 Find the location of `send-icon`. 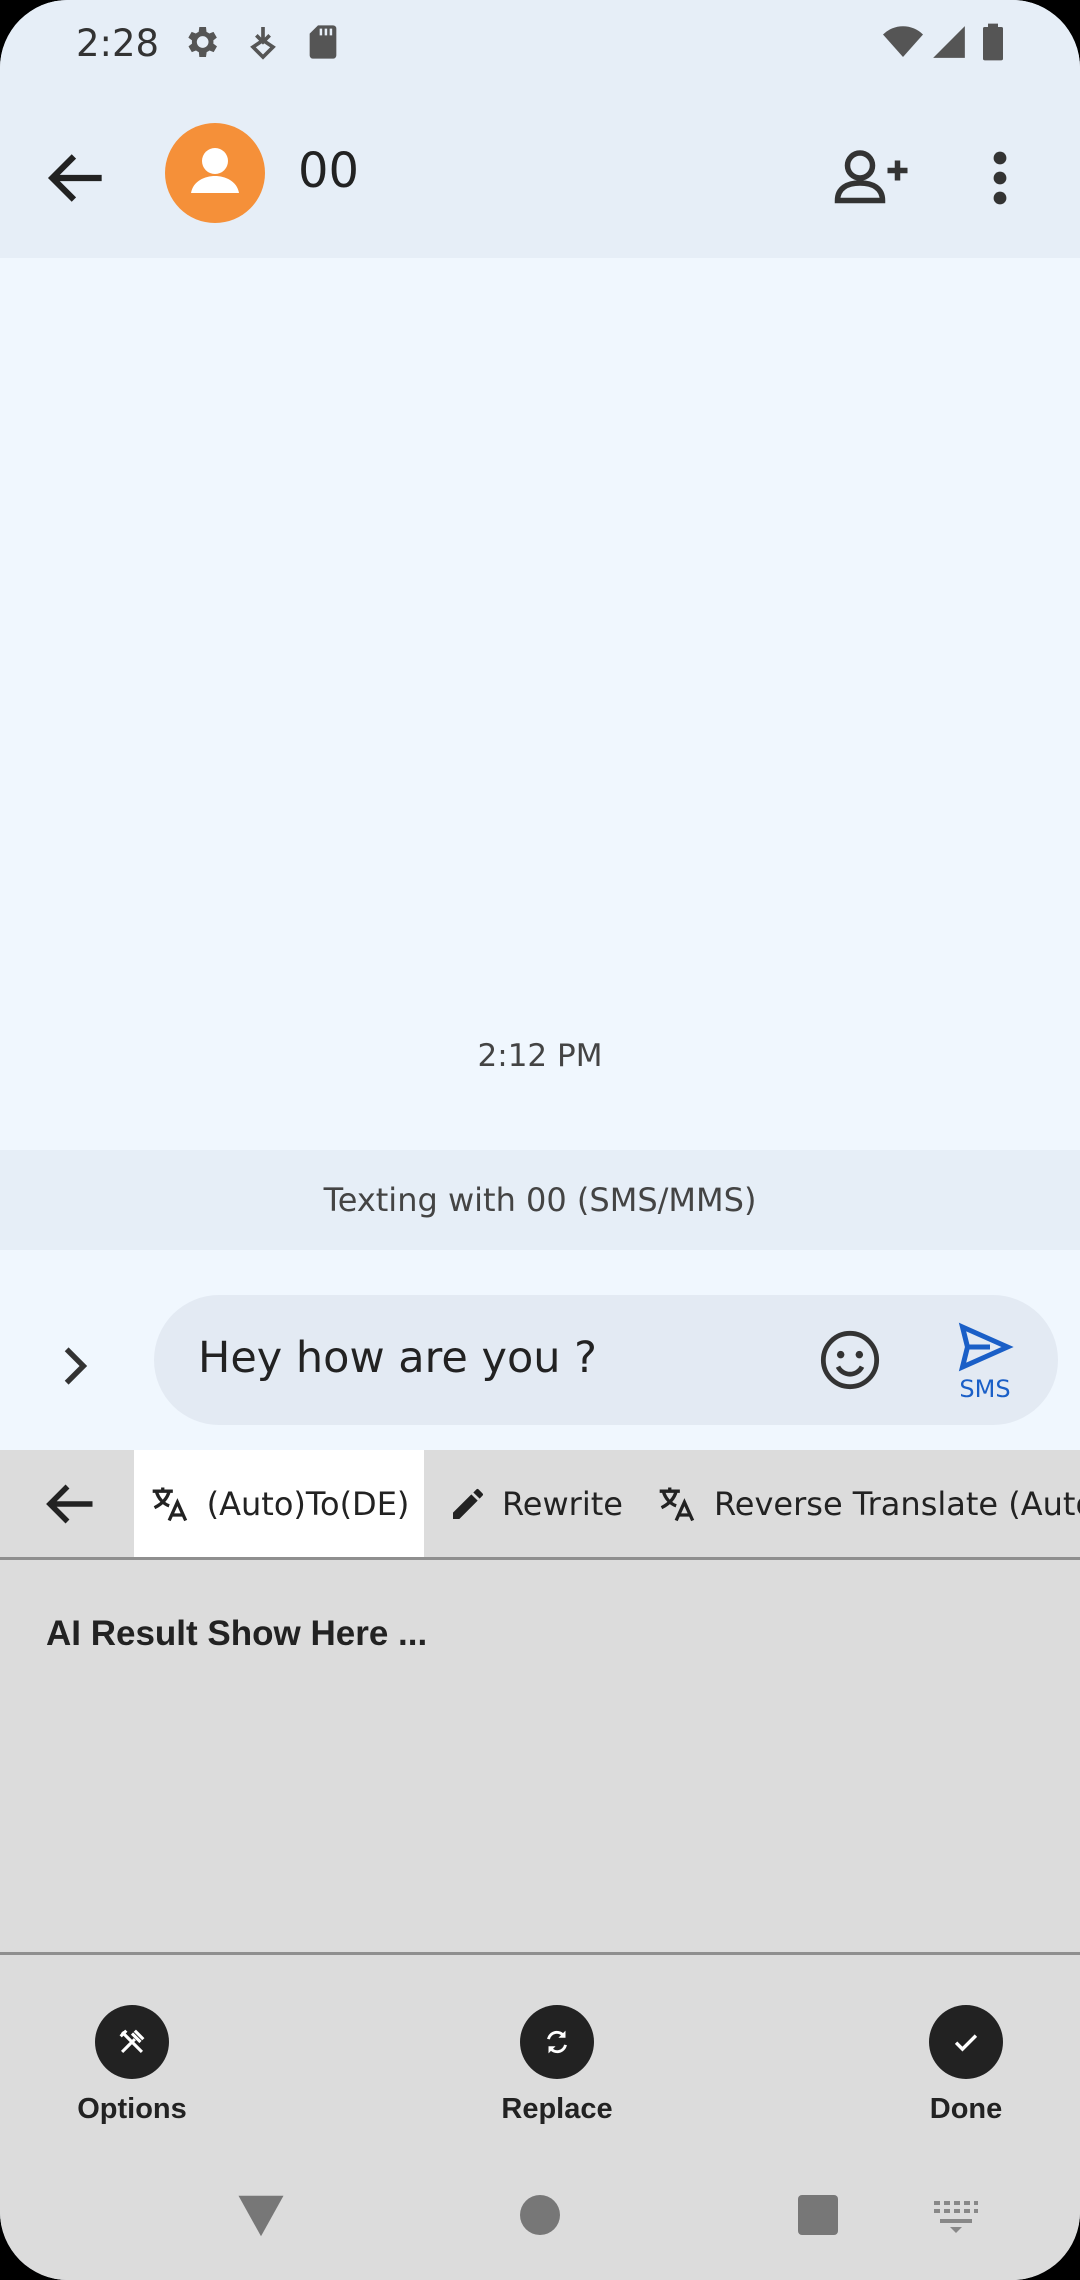

send-icon is located at coordinates (986, 1347).